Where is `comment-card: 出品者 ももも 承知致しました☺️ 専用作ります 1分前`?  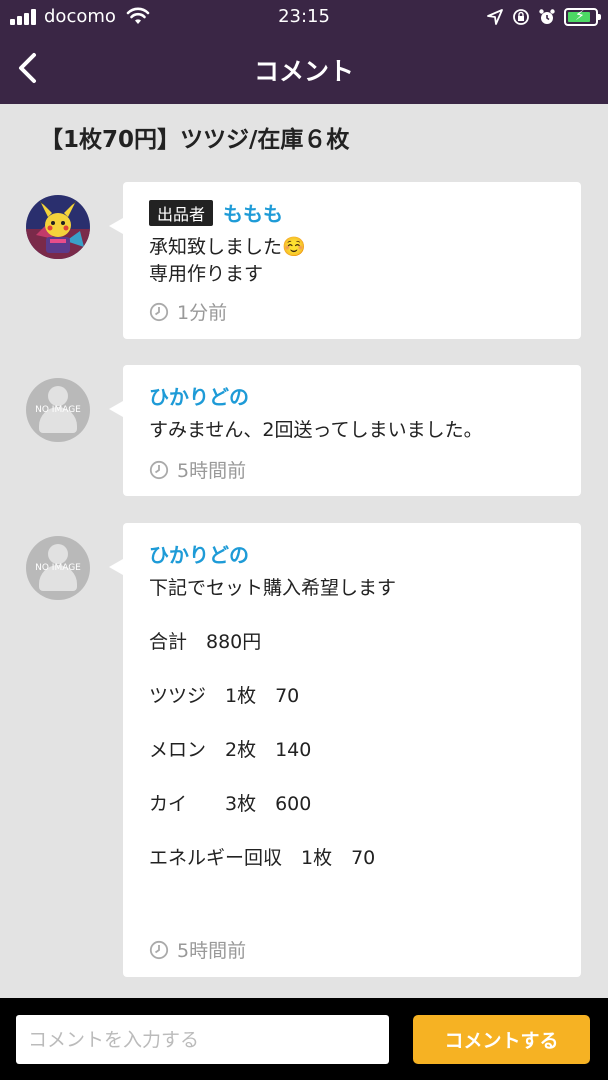
comment-card: 出品者 ももも 承知致しました☺️ 専用作ります 1分前 is located at coordinates (345, 260).